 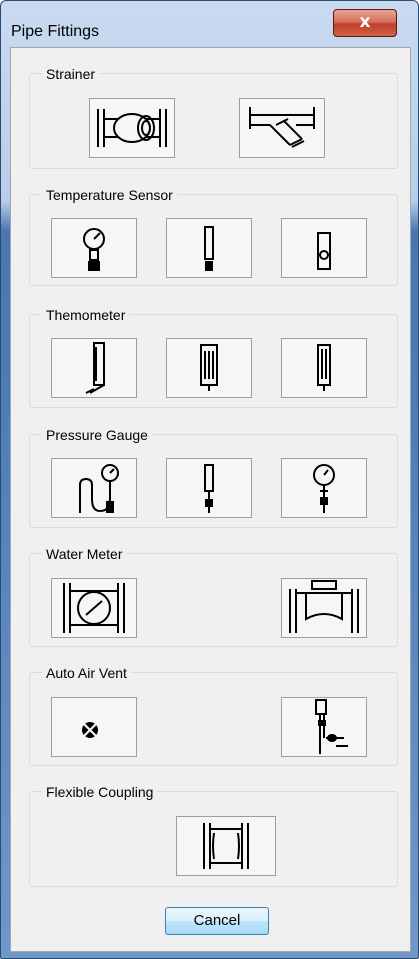 I want to click on group-label: Pressure Gauge, so click(x=97, y=435).